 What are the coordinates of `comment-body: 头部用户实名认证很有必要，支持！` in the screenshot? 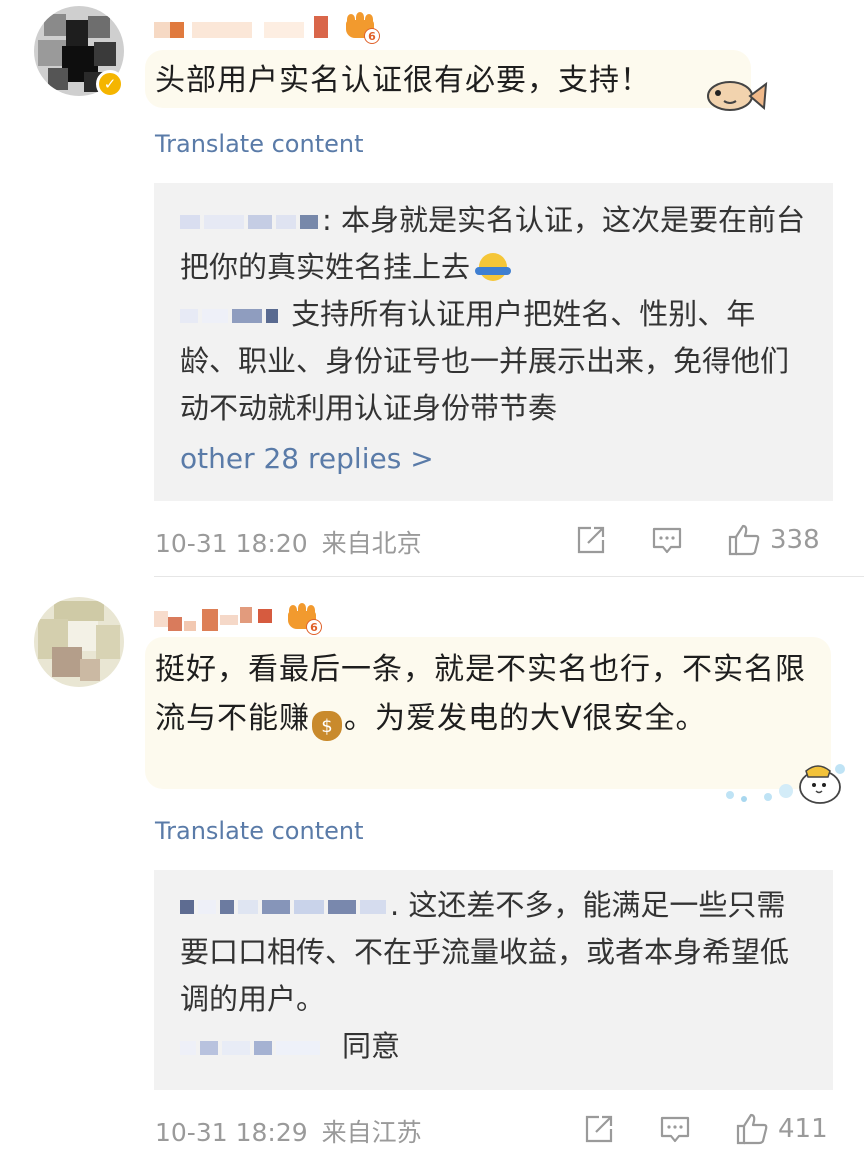 It's located at (448, 79).